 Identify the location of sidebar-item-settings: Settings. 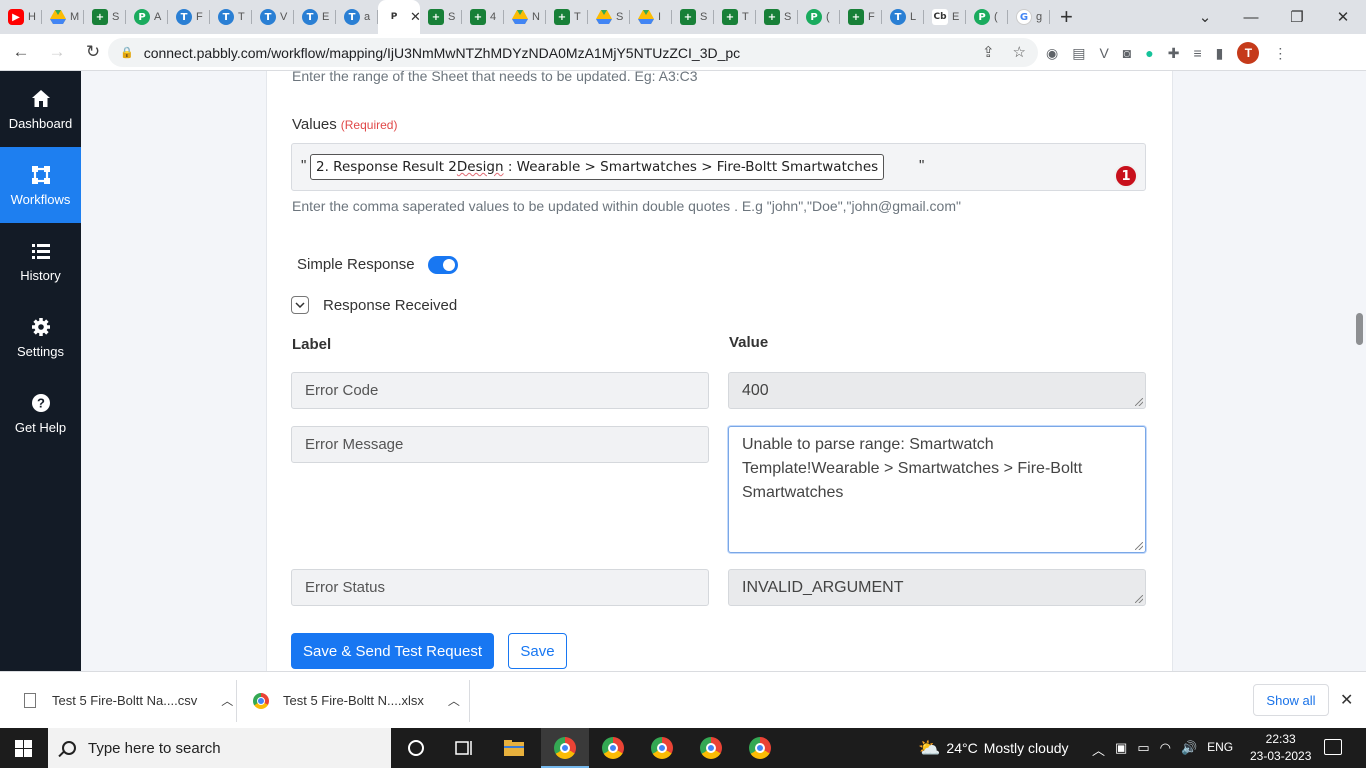
(40, 337).